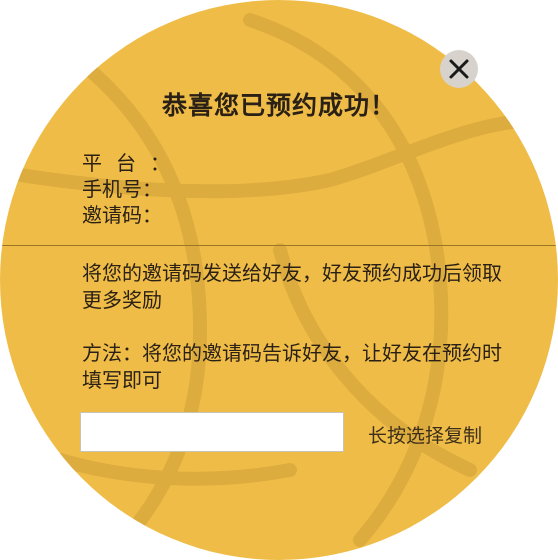 This screenshot has width=558, height=560. Describe the element at coordinates (112, 189) in the screenshot. I see `phone-label: 手机号` at that location.